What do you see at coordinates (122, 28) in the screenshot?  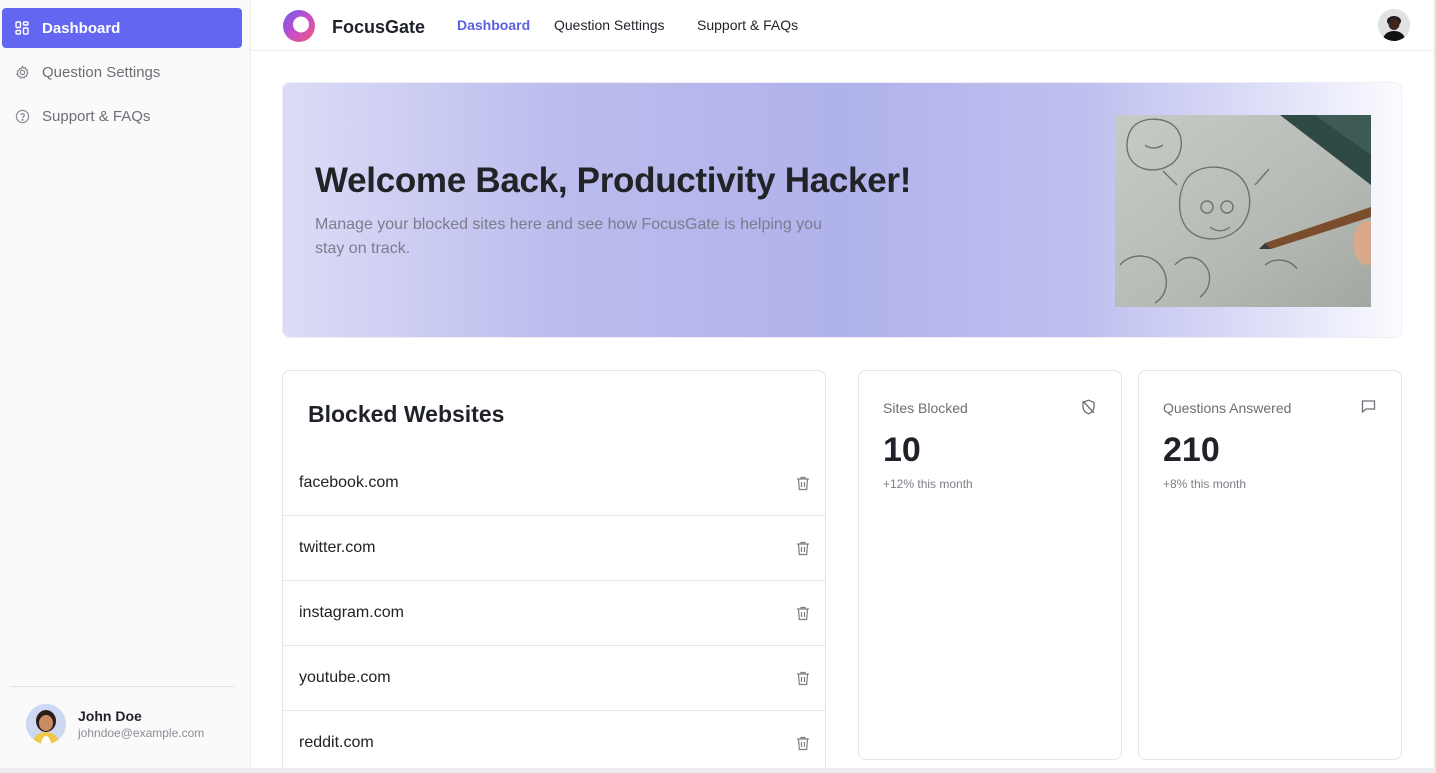 I see `sidebar-item-dashboard: Dashboard` at bounding box center [122, 28].